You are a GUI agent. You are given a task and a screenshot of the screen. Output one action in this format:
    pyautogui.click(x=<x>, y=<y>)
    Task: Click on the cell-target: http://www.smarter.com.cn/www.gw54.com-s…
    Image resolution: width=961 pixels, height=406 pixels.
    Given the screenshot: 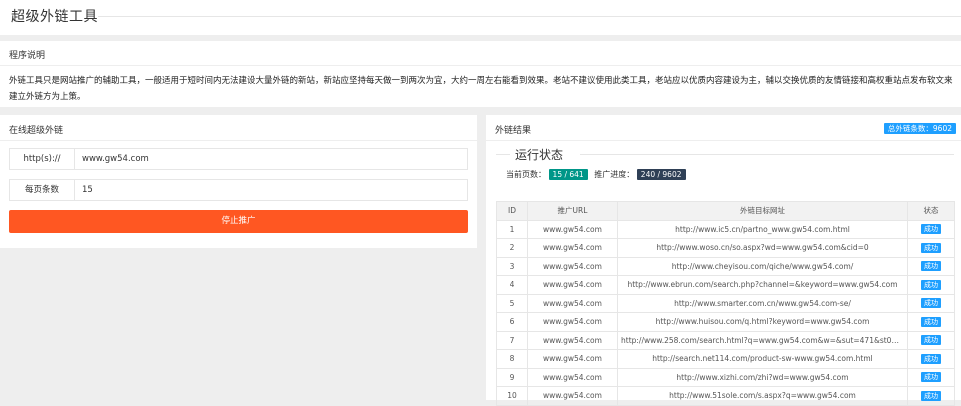 What is the action you would take?
    pyautogui.click(x=762, y=303)
    